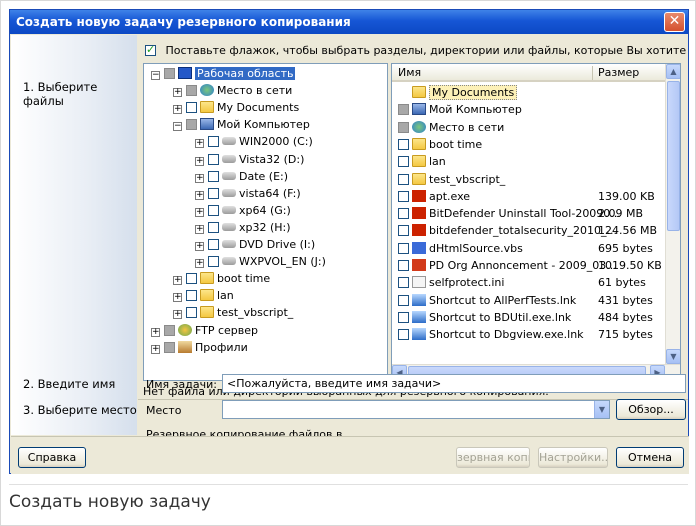 The image size is (696, 526). What do you see at coordinates (150, 49) in the screenshot?
I see `select-all-checkbox` at bounding box center [150, 49].